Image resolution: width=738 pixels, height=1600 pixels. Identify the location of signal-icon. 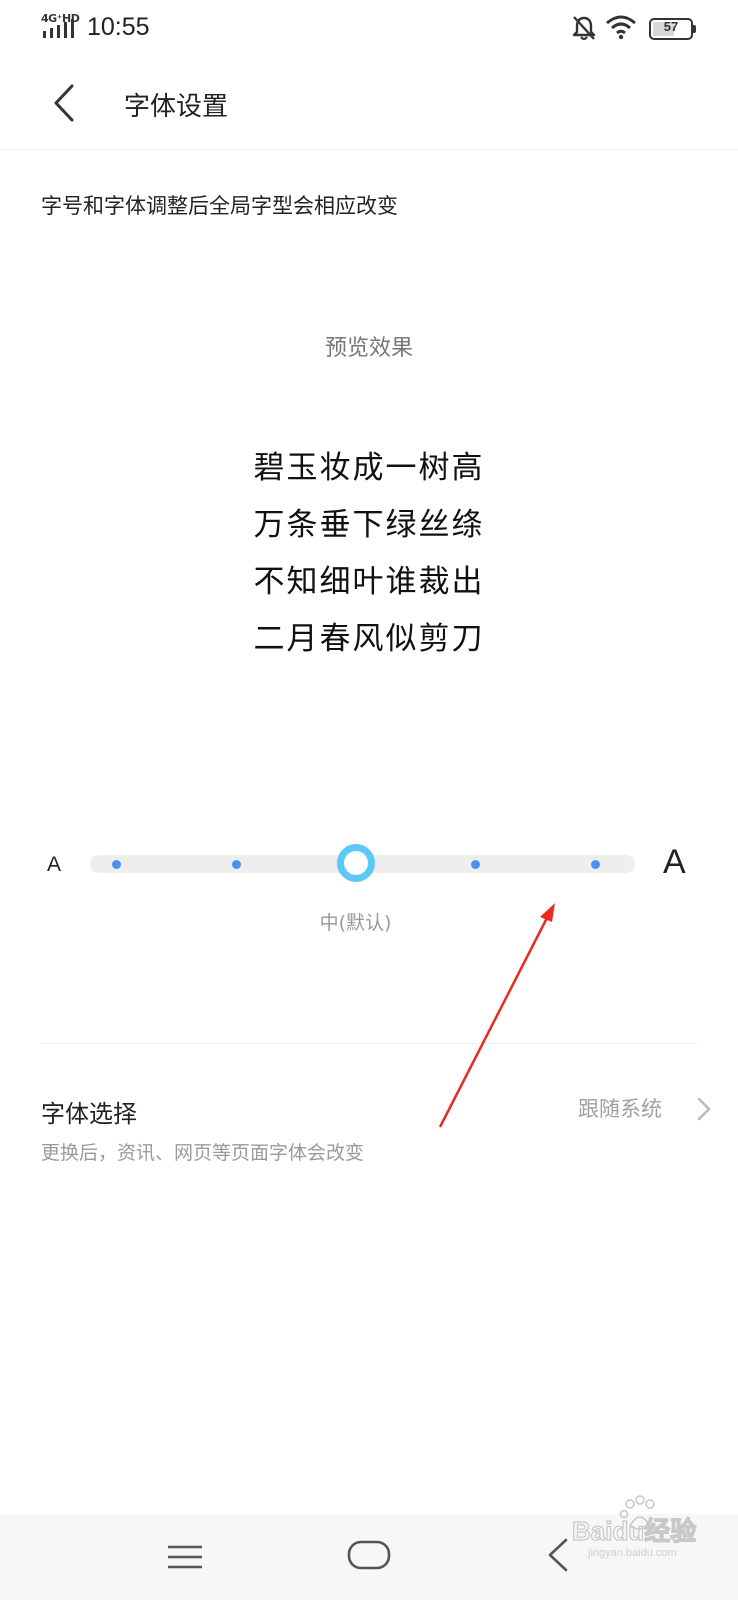
(58, 28).